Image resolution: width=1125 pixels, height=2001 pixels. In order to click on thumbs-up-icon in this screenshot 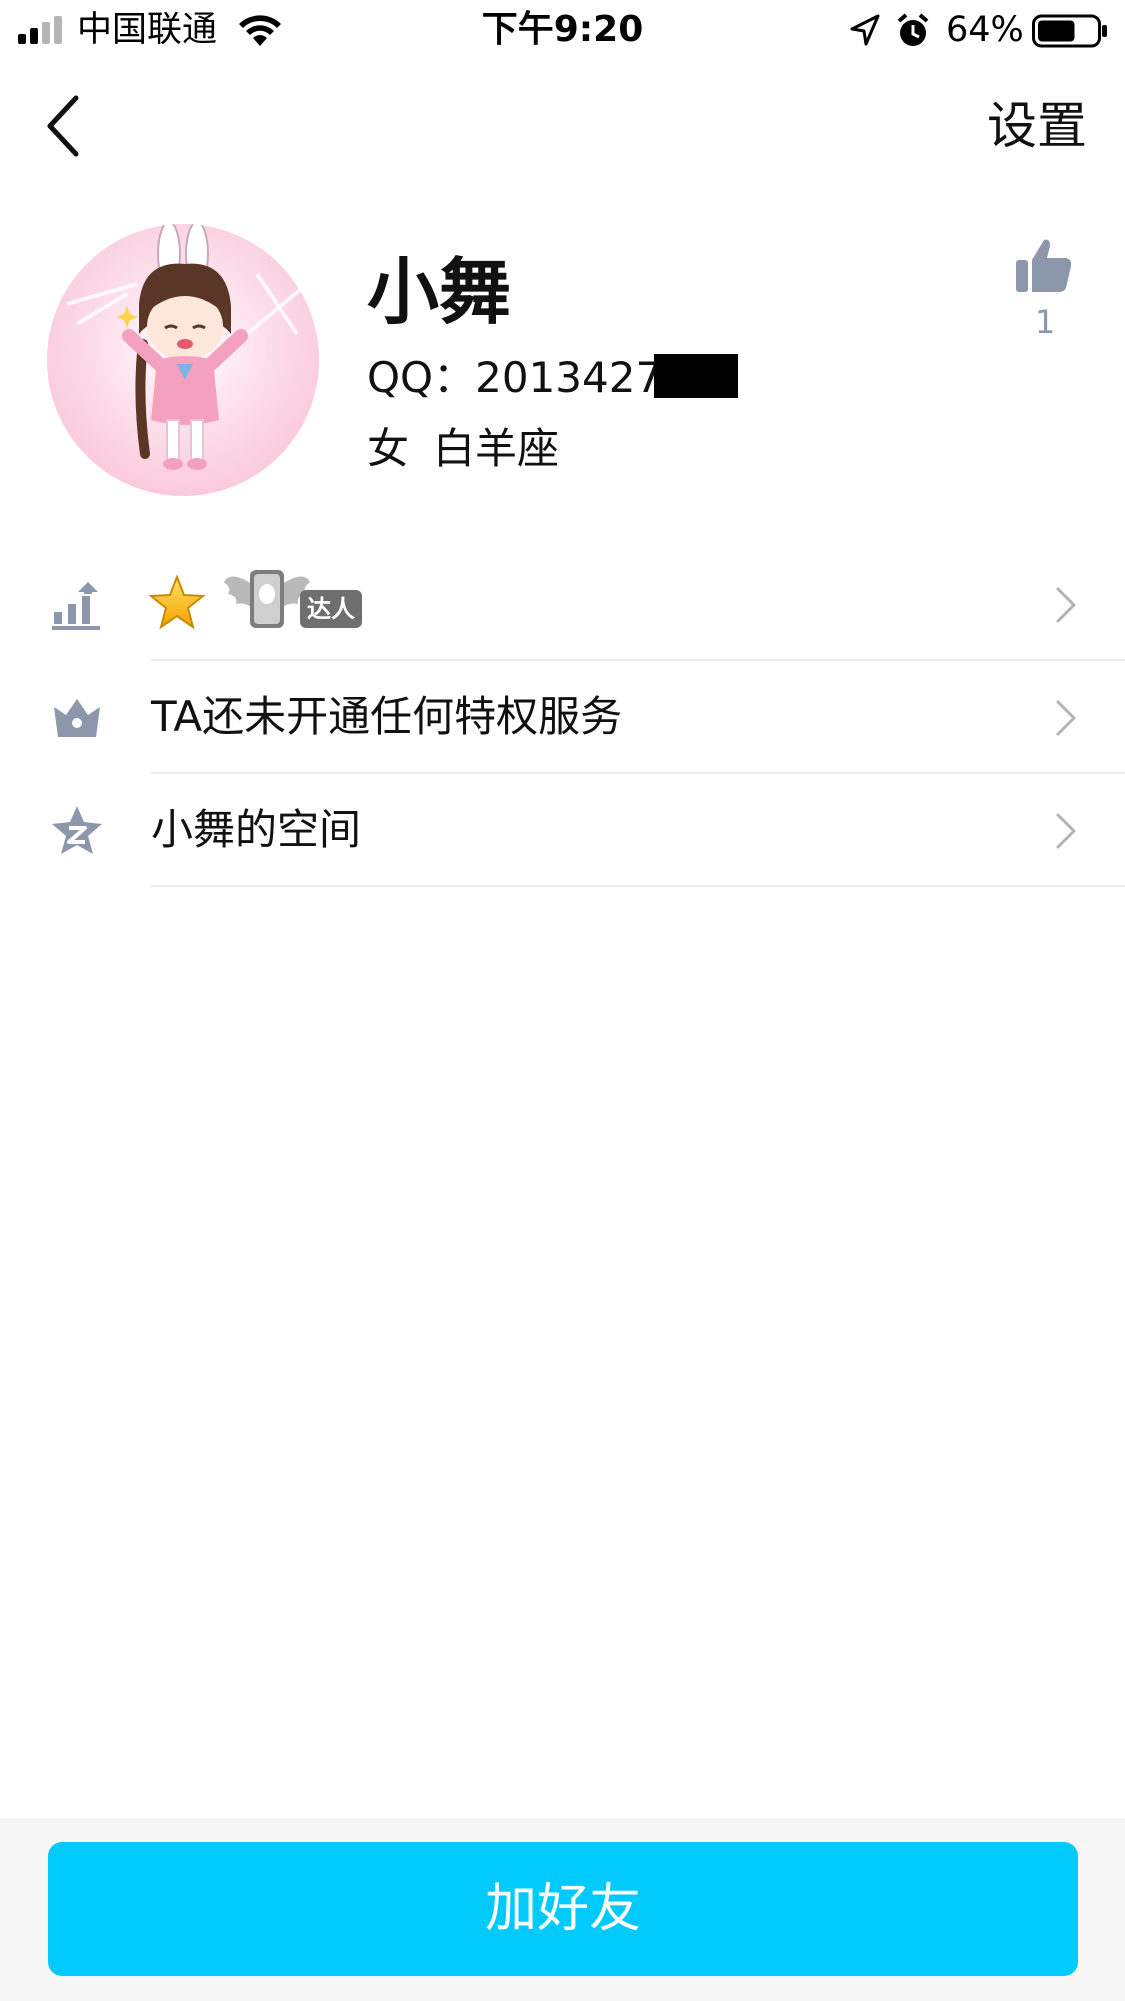, I will do `click(1044, 265)`.